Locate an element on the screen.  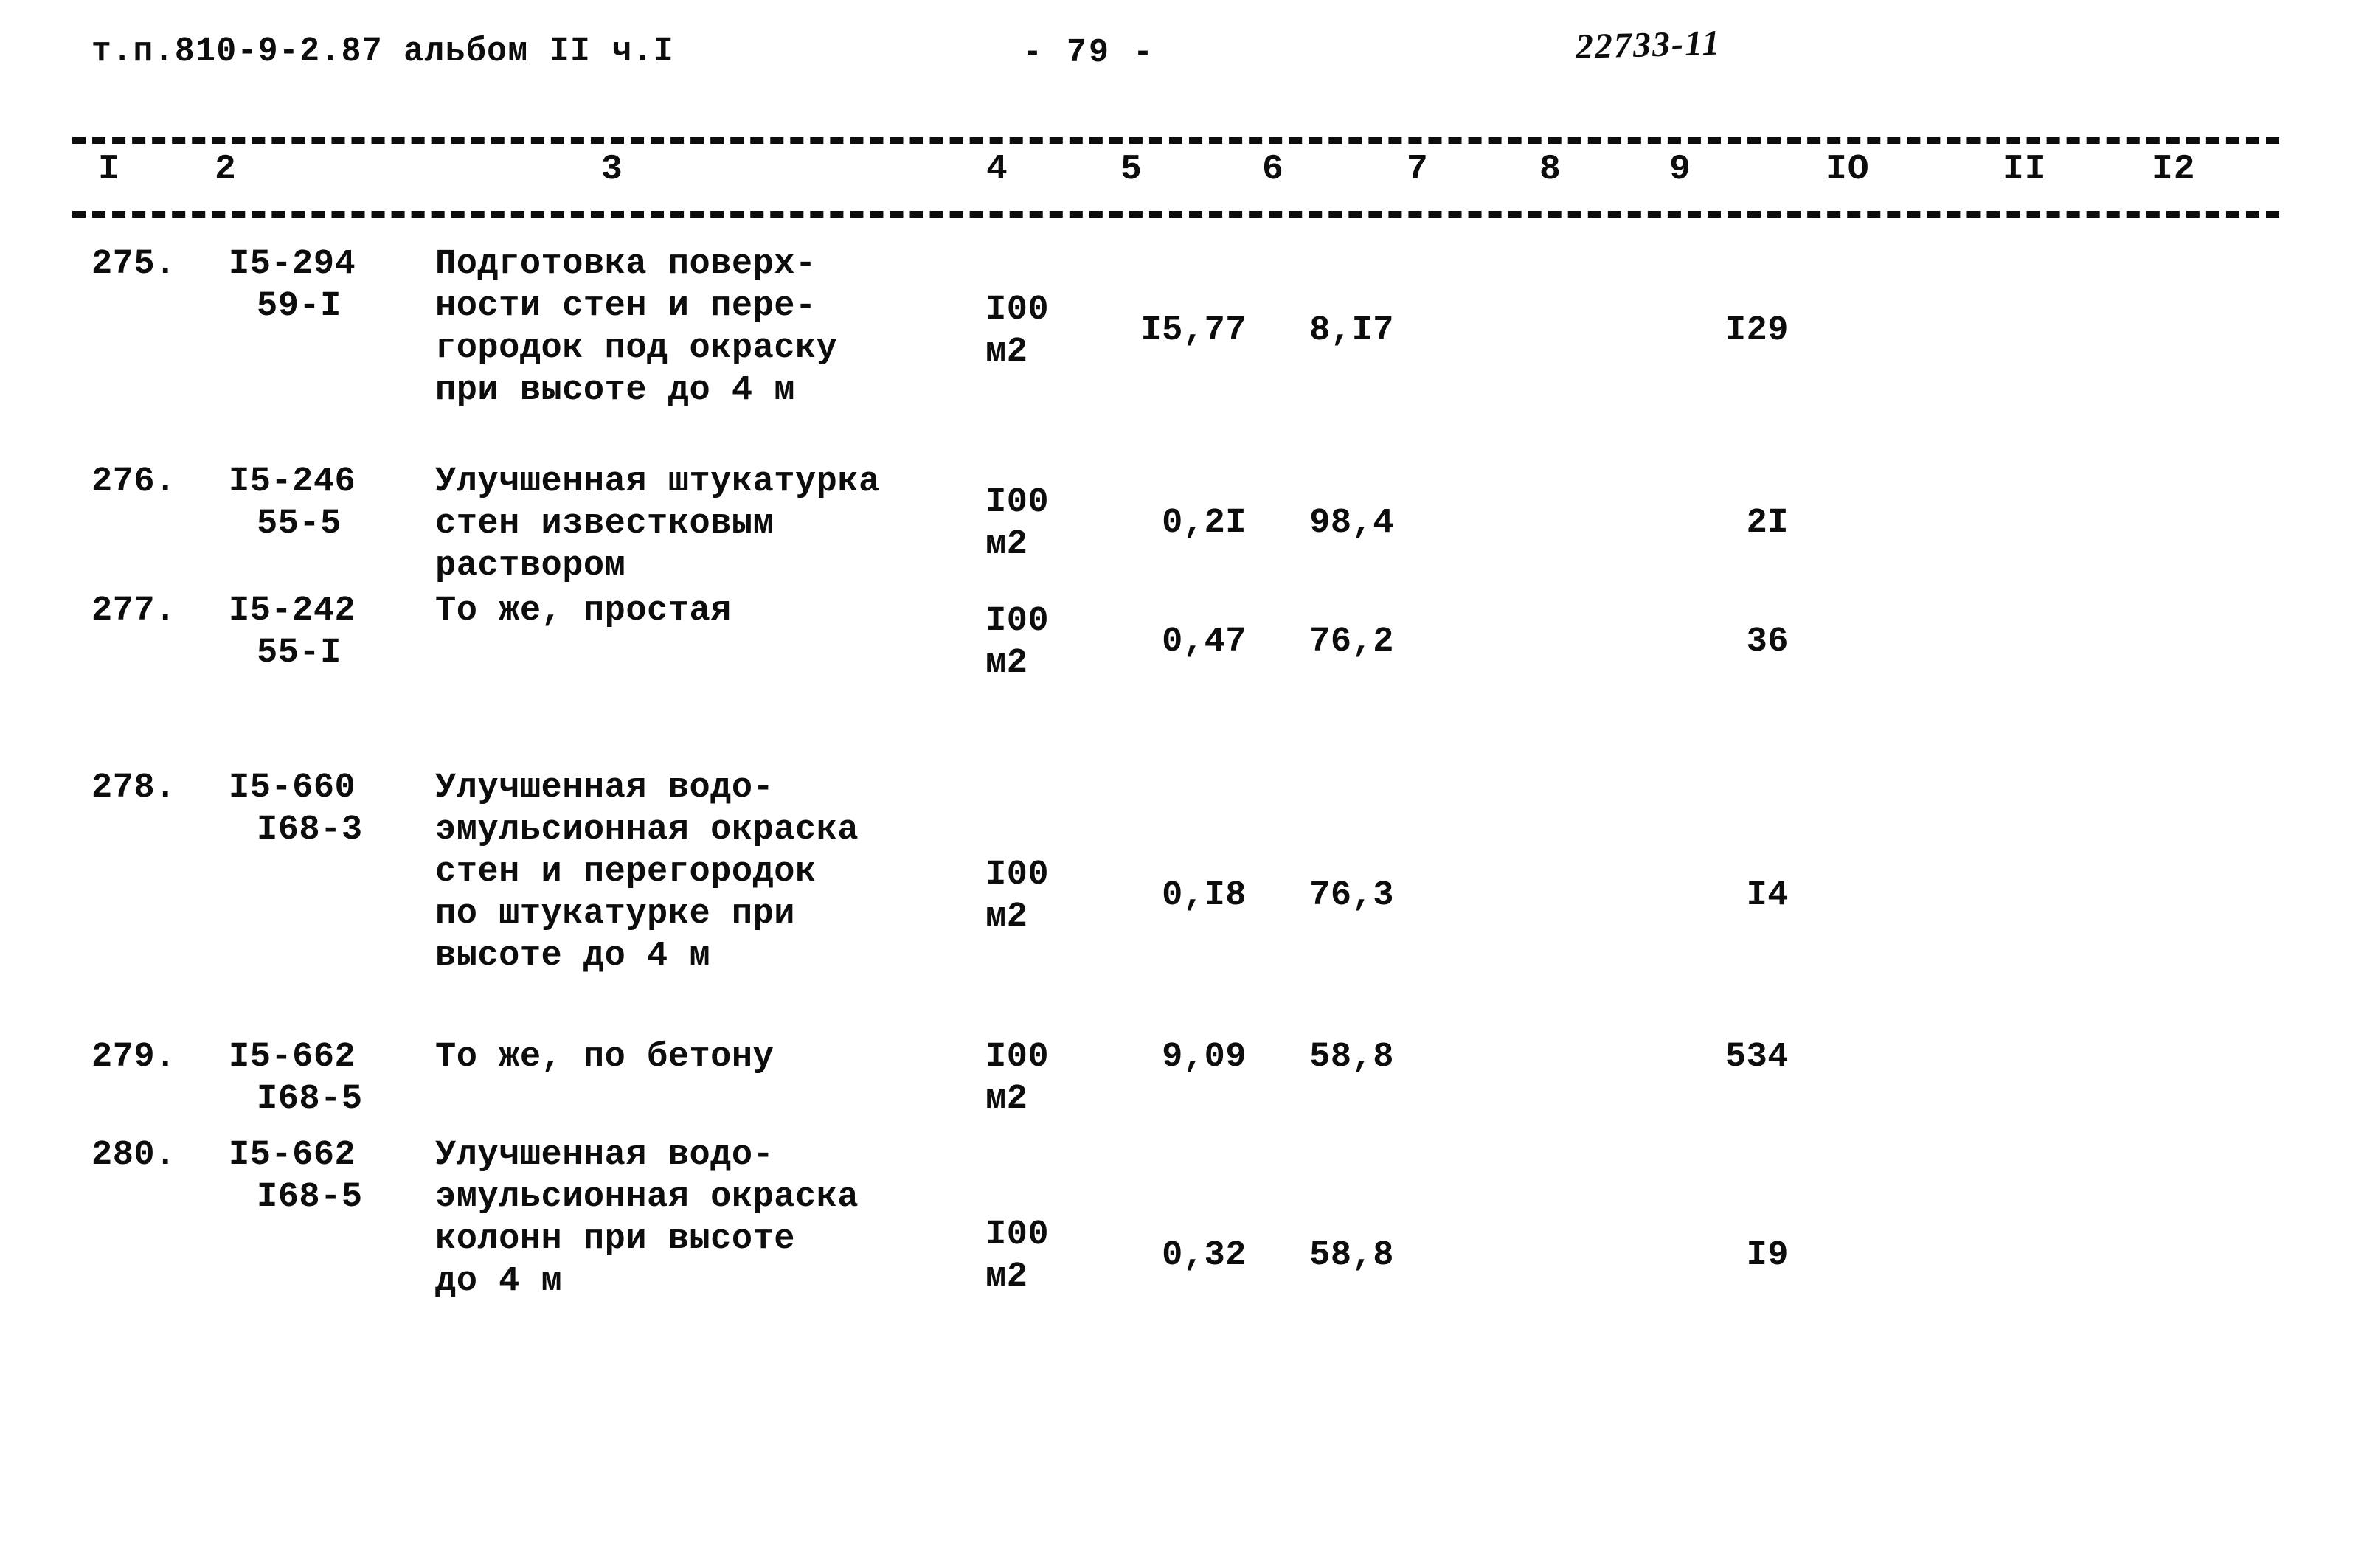
column-number-3: 3 is located at coordinates (612, 170).